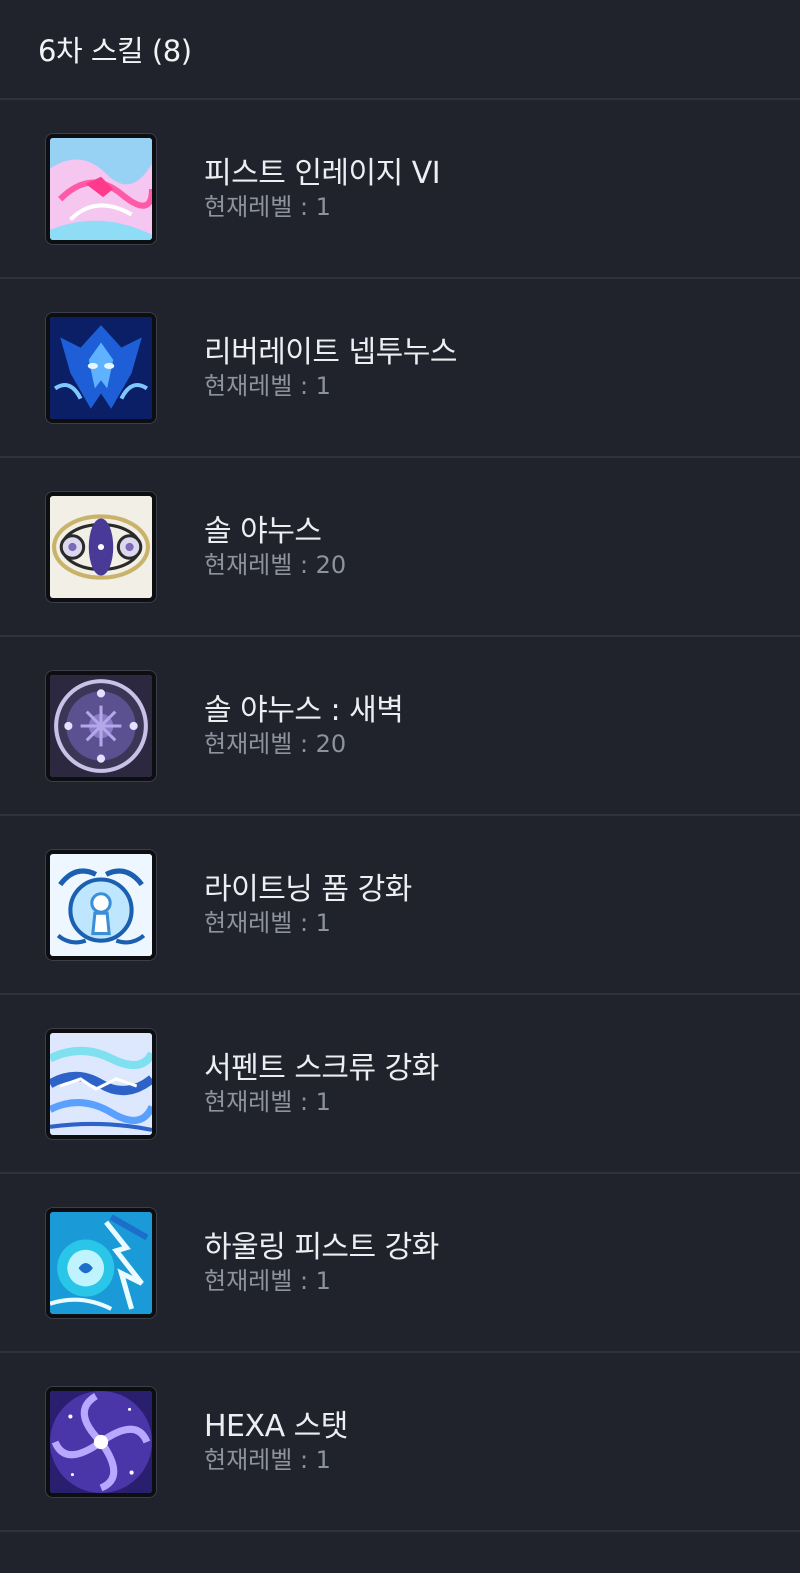  What do you see at coordinates (101, 367) in the screenshot?
I see `liberate-neptunus-icon` at bounding box center [101, 367].